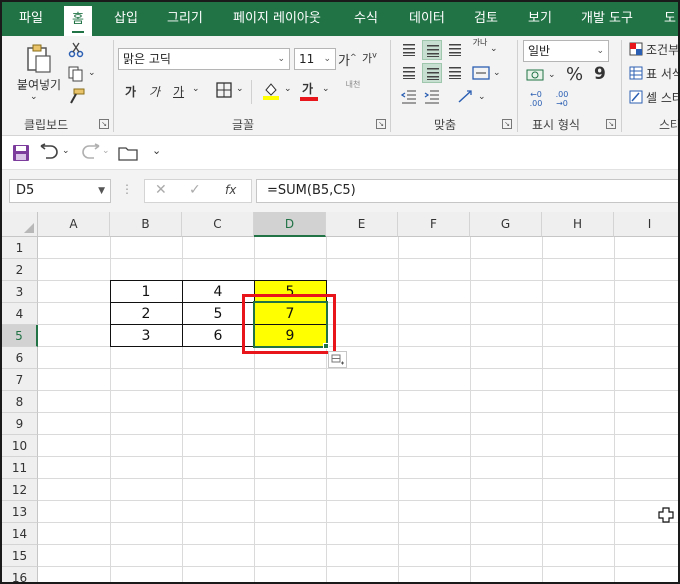 This screenshot has width=680, height=584. I want to click on tab-data: 데이터, so click(427, 19).